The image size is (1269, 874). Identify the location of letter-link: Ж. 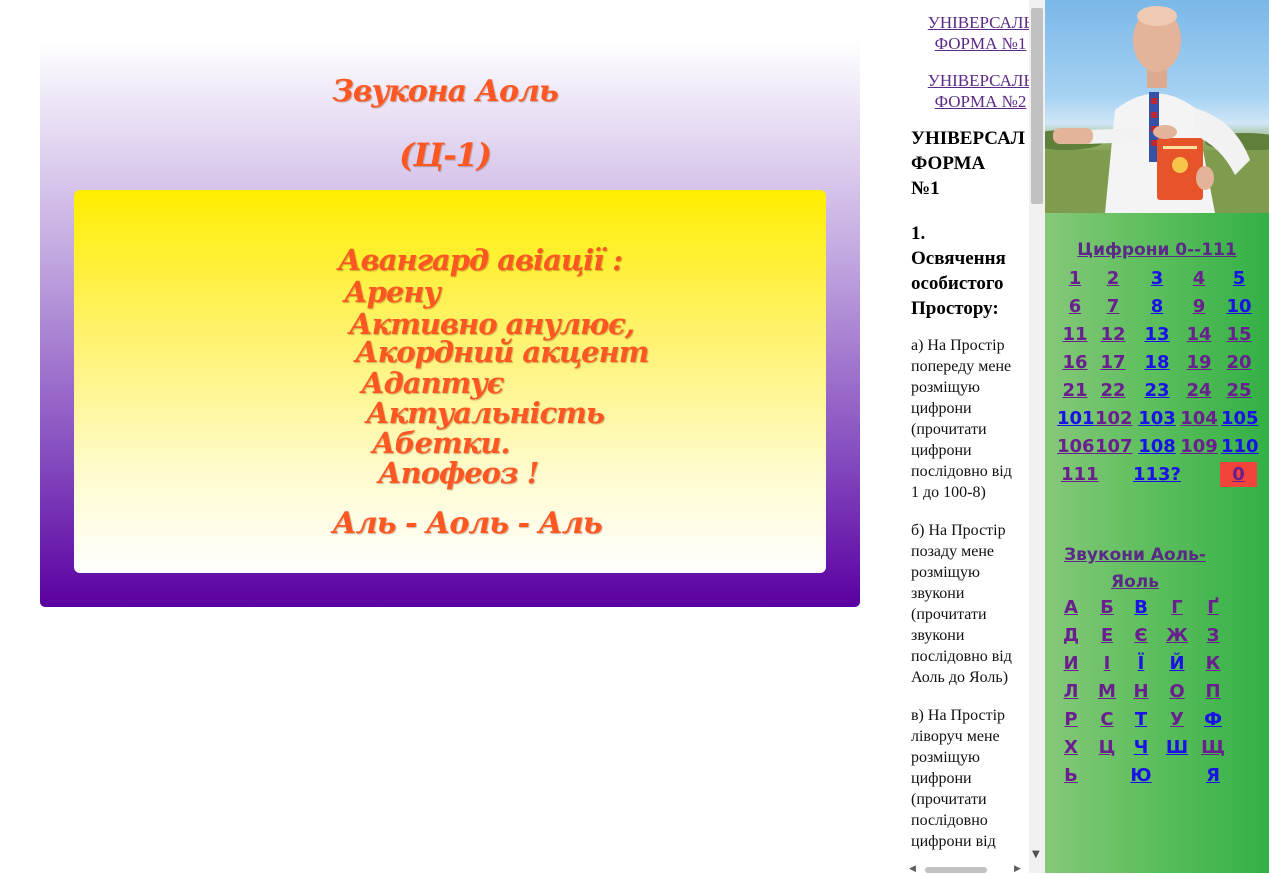
(1177, 636).